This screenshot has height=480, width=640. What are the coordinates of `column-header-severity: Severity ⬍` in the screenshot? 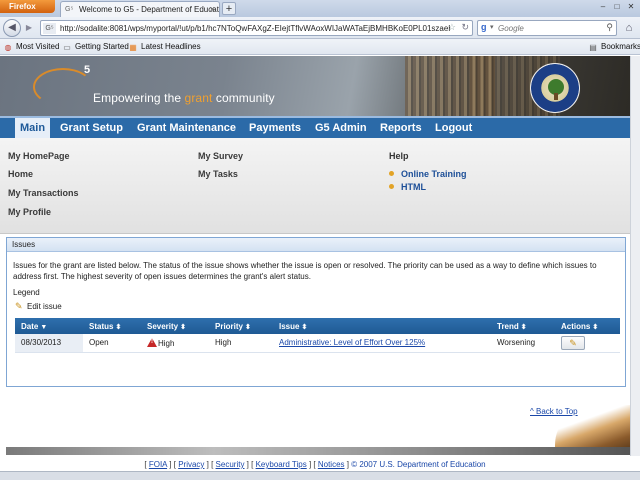 It's located at (175, 326).